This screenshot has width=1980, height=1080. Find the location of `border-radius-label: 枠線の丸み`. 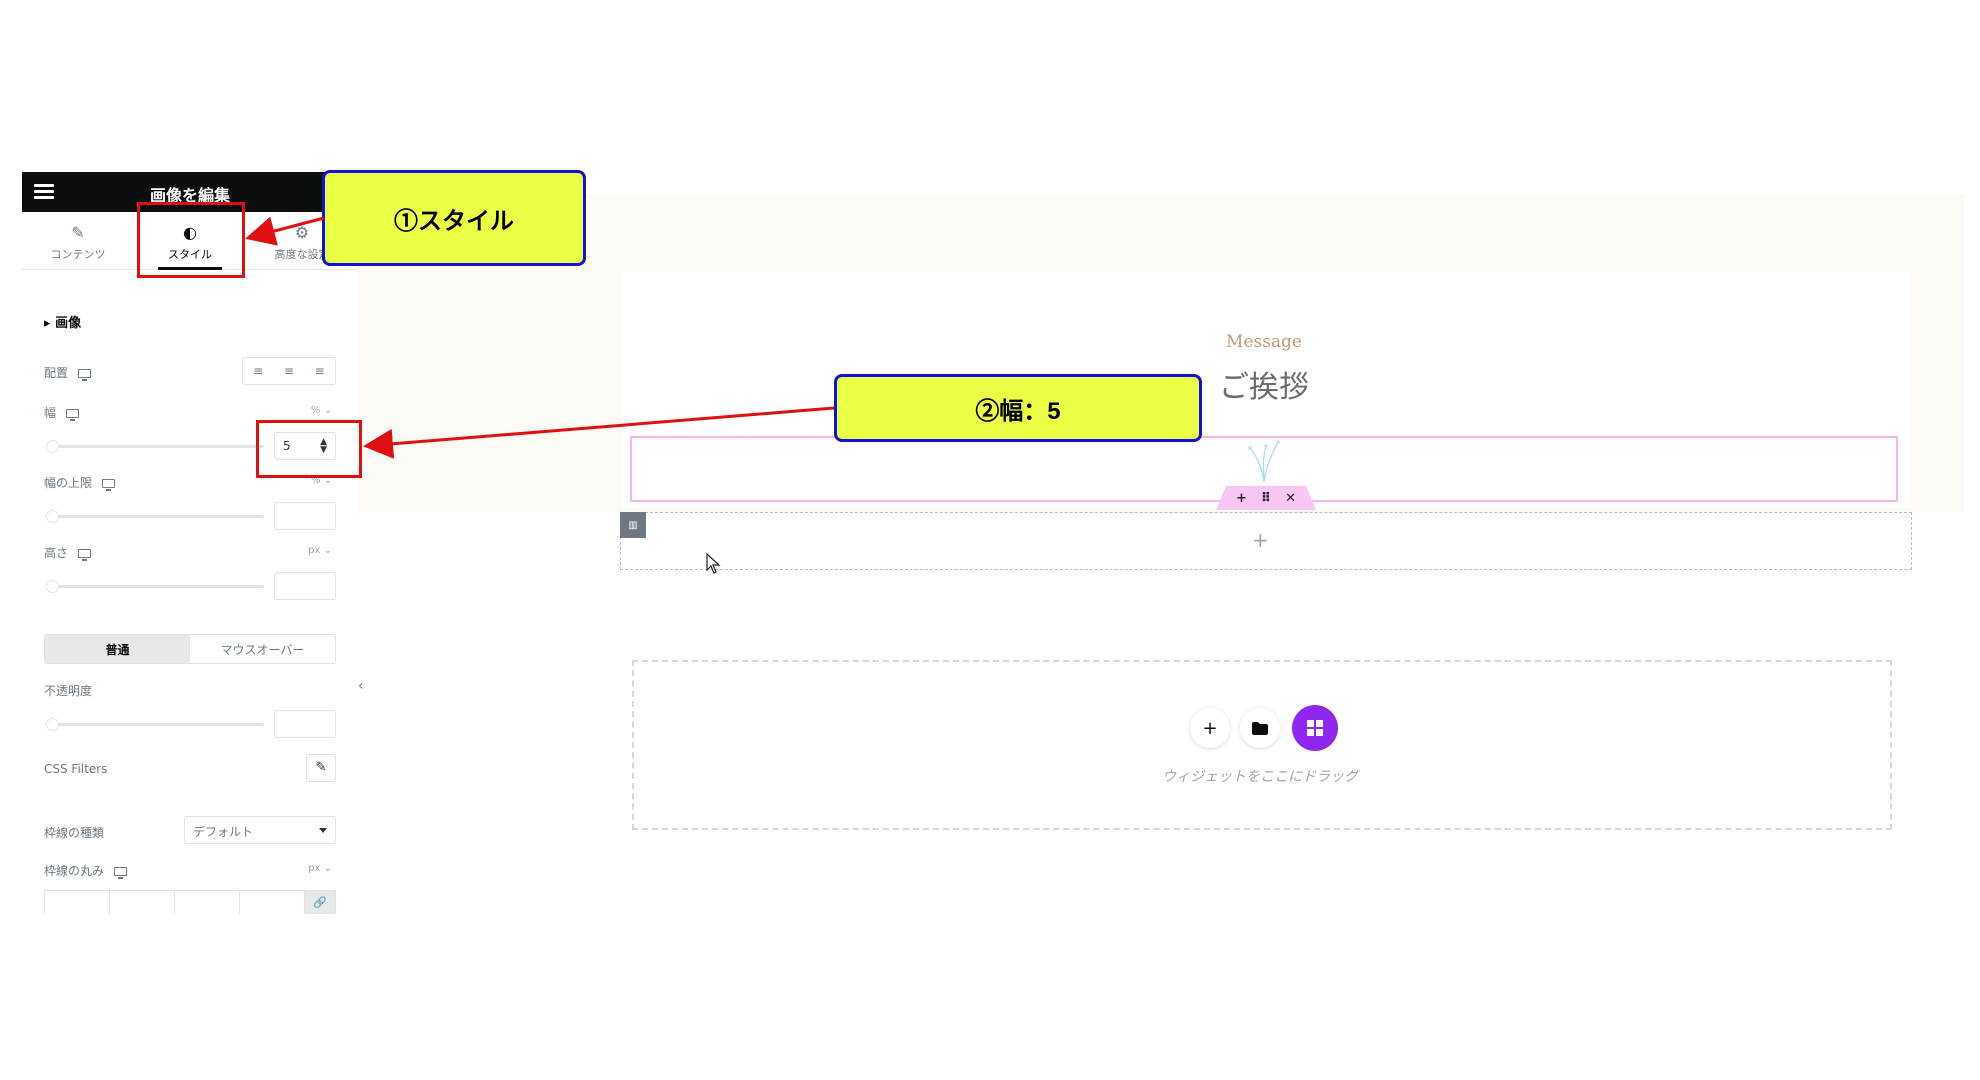

border-radius-label: 枠線の丸み is located at coordinates (86, 870).